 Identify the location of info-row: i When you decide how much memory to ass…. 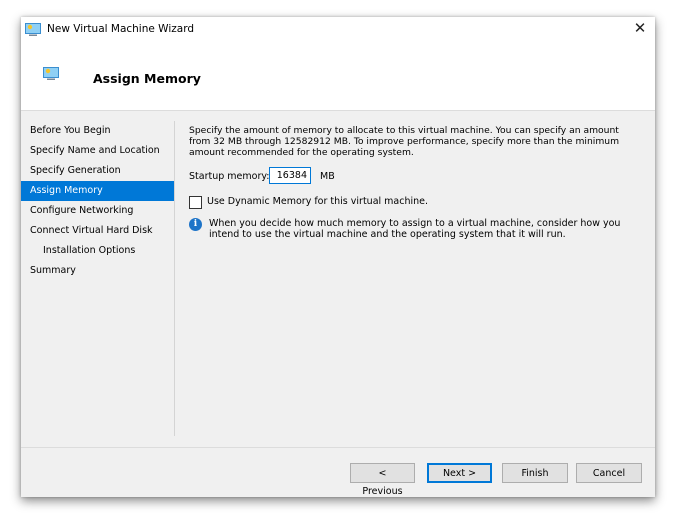
(414, 231).